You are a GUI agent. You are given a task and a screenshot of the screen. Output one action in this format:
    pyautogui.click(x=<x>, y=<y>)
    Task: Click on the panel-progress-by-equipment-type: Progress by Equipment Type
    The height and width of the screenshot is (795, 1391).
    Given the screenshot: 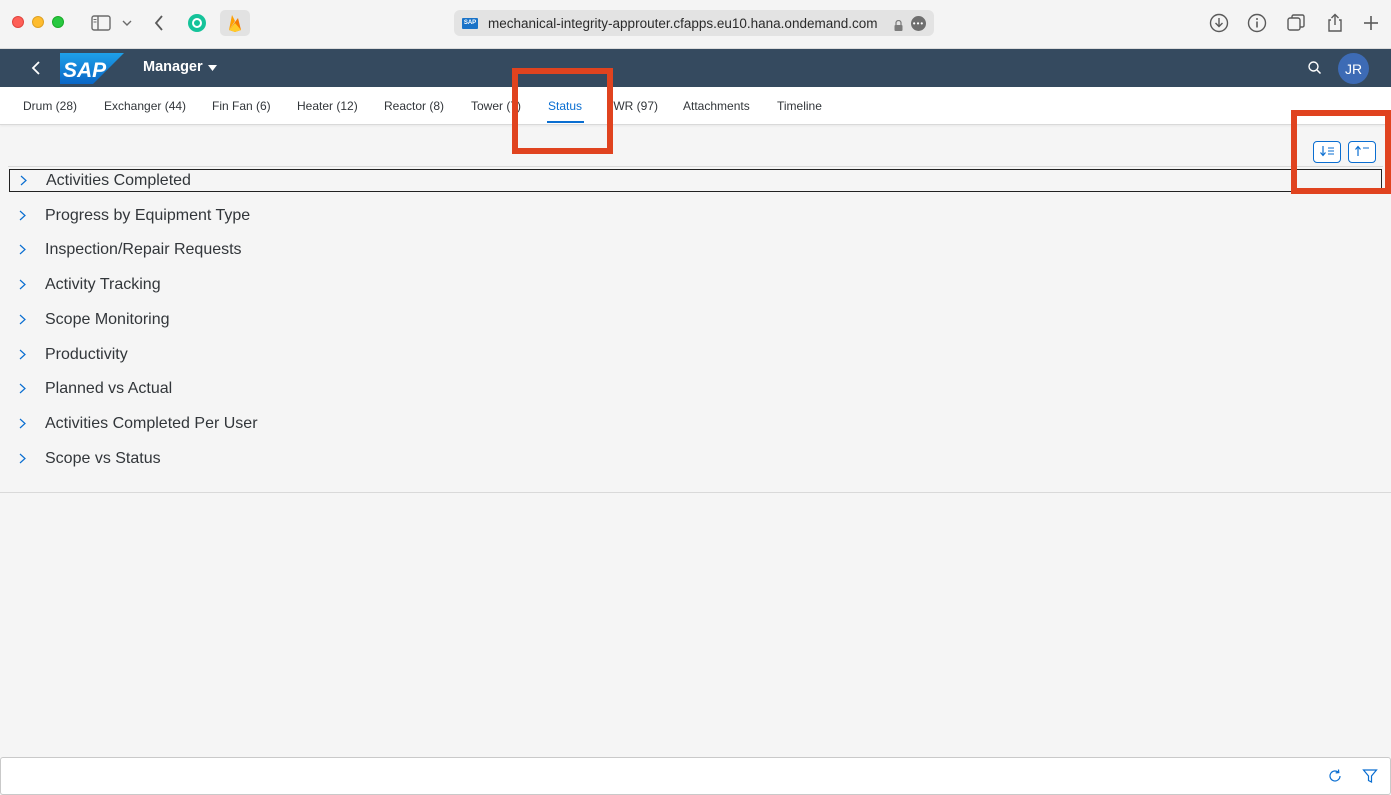 What is the action you would take?
    pyautogui.click(x=695, y=215)
    